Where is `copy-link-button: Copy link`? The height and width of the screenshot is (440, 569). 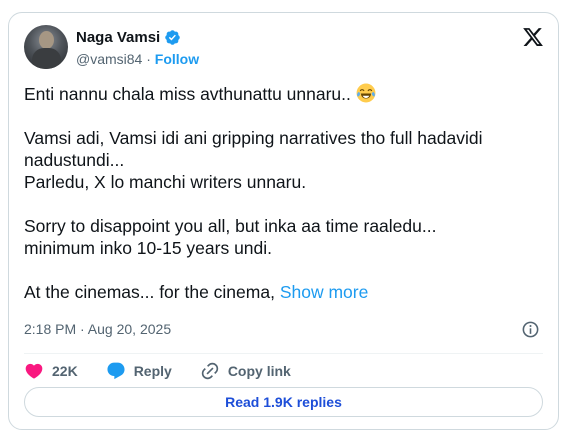 copy-link-button: Copy link is located at coordinates (245, 371).